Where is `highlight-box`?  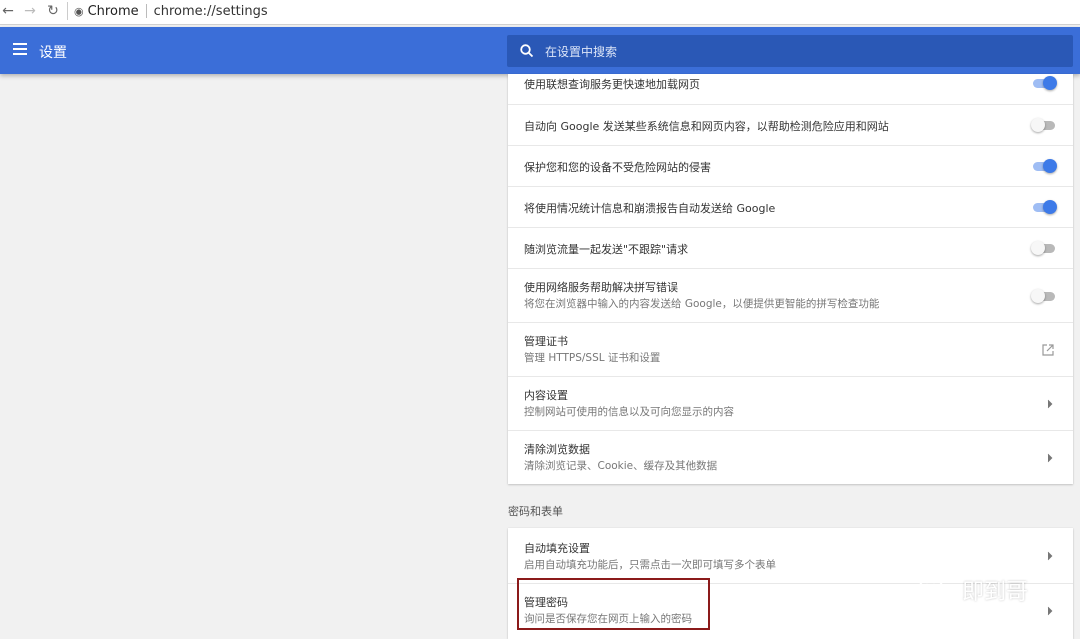
highlight-box is located at coordinates (613, 604).